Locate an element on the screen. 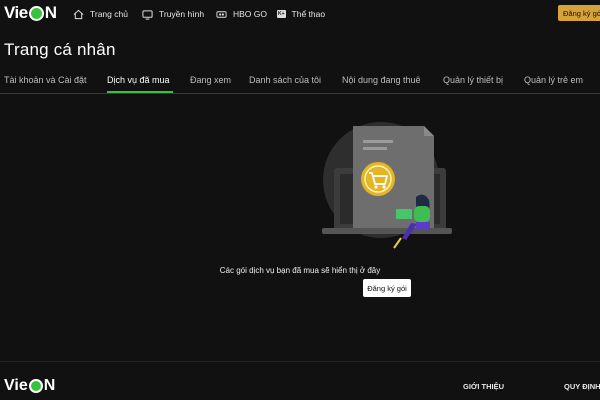 This screenshot has width=600, height=400. active-tab-indicator is located at coordinates (140, 92).